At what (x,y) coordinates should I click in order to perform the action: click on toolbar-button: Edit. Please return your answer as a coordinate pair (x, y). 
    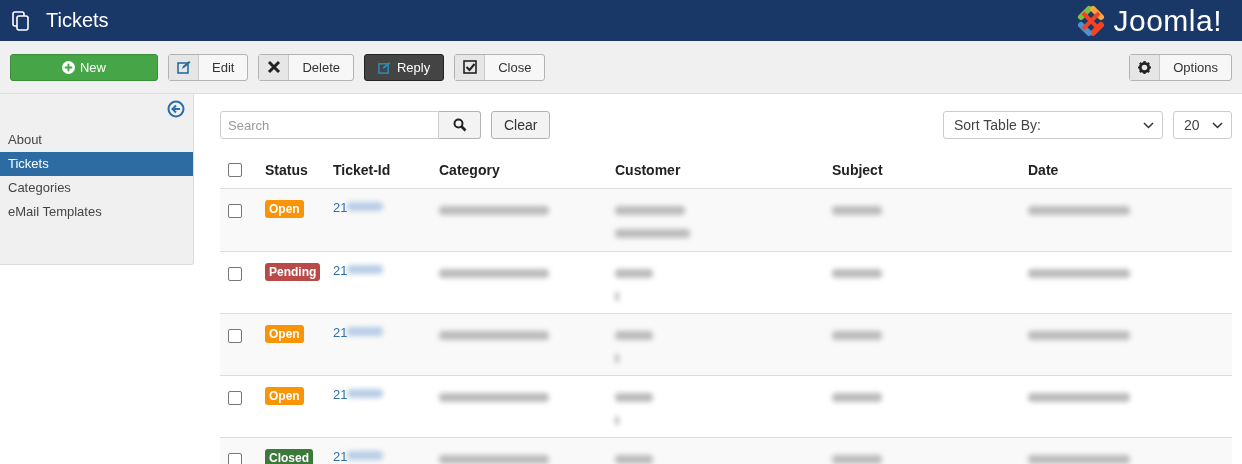
    Looking at the image, I should click on (208, 67).